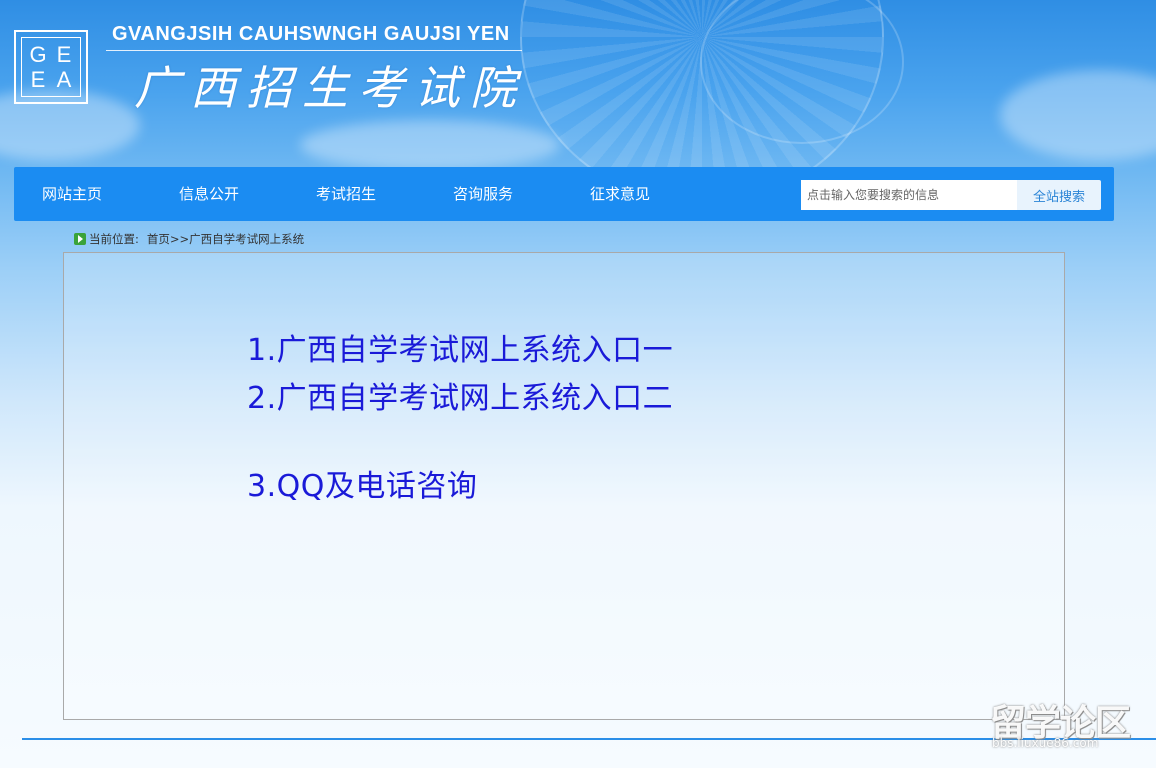 The height and width of the screenshot is (768, 1156). What do you see at coordinates (72, 194) in the screenshot?
I see `nav-item-home: 网站主页` at bounding box center [72, 194].